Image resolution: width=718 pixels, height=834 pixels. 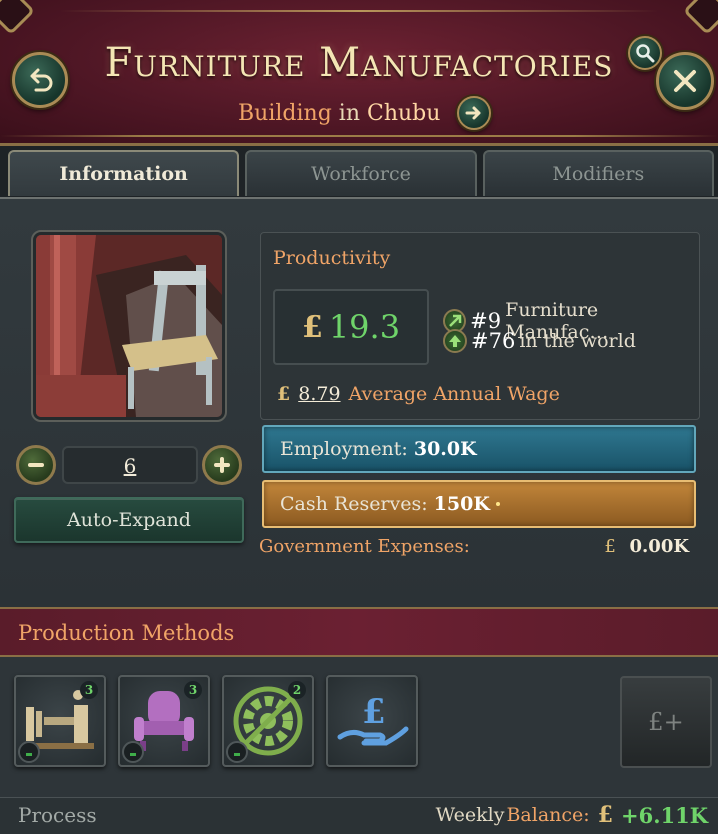 I want to click on close-button, so click(x=685, y=81).